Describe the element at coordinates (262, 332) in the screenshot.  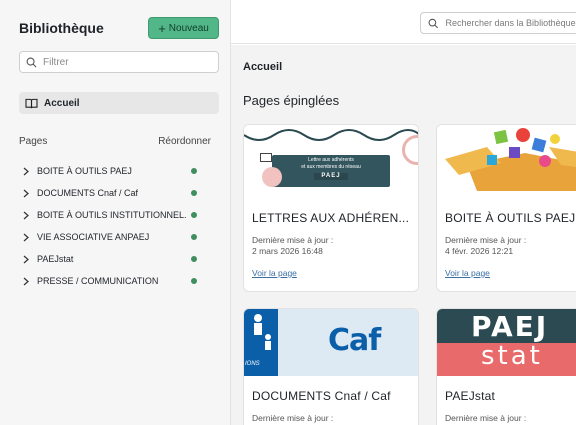
I see `people-illustration` at that location.